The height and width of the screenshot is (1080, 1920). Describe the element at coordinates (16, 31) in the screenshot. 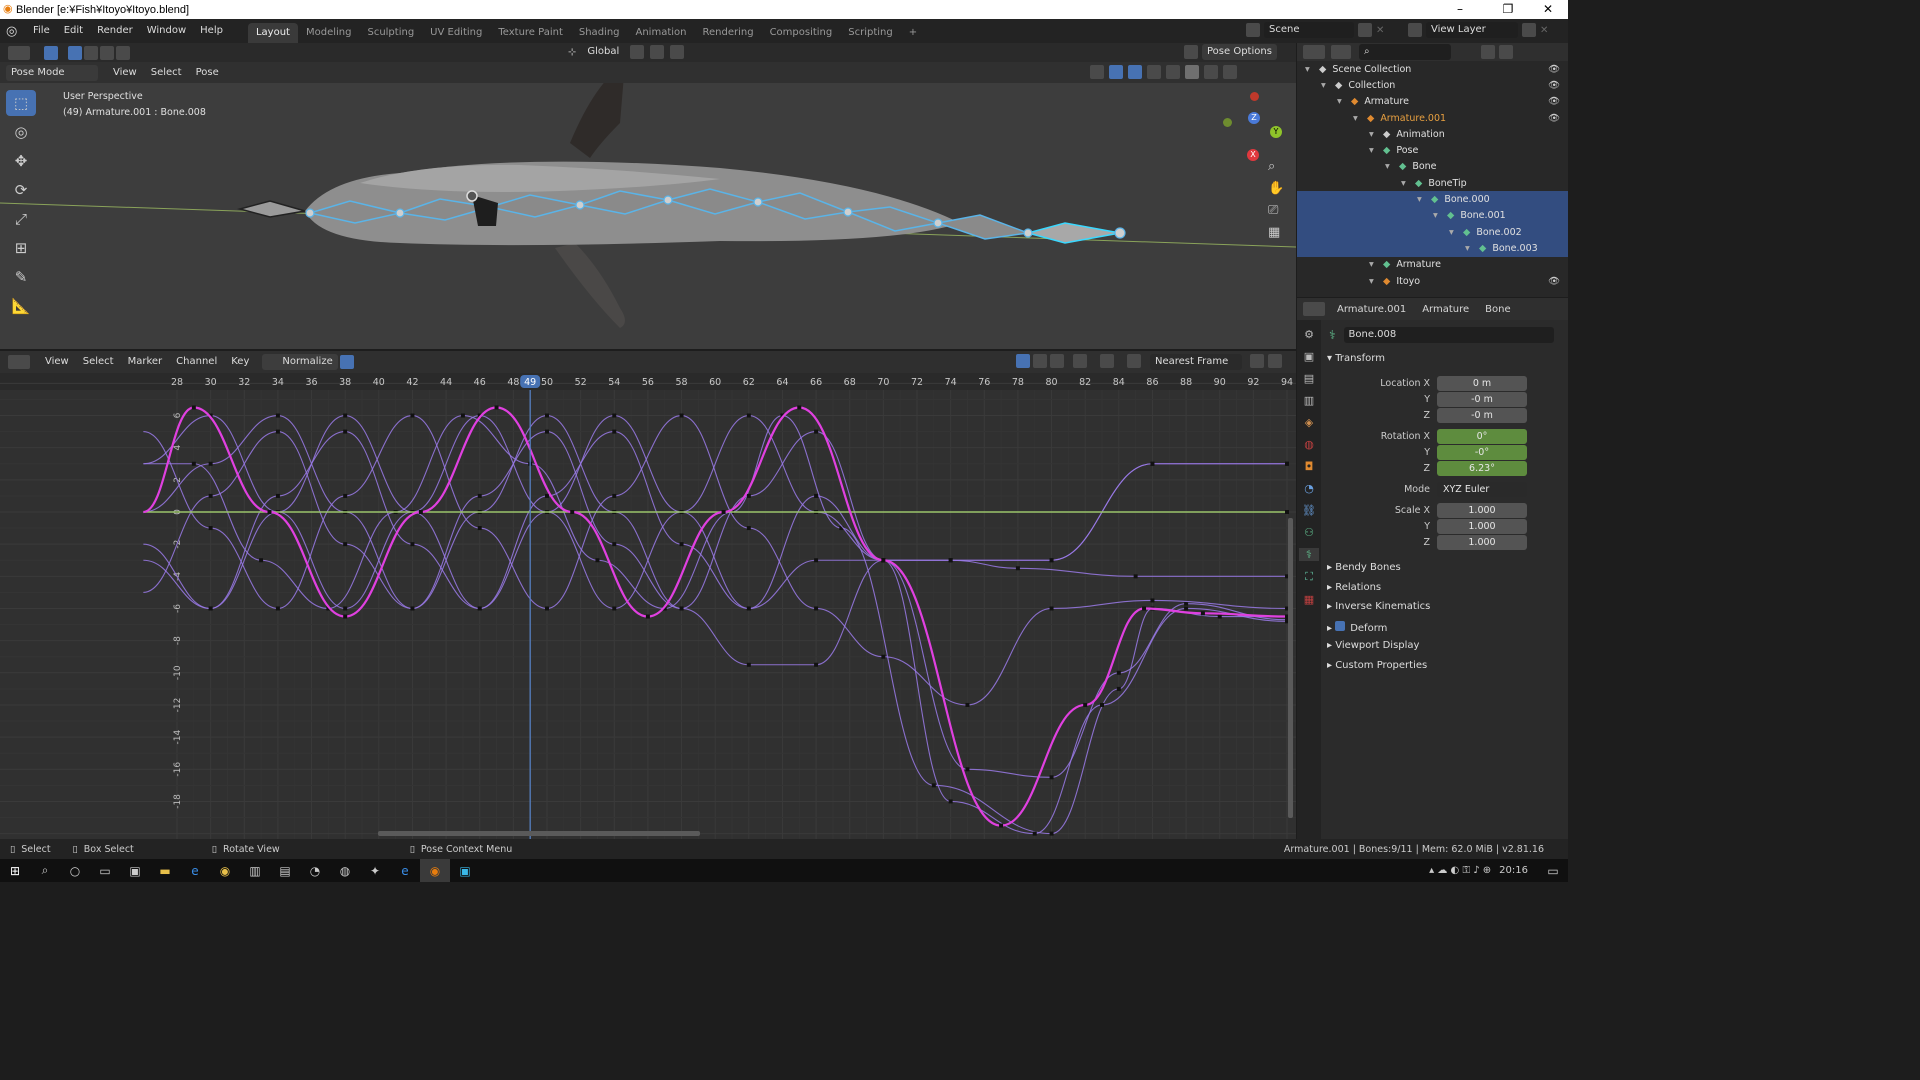

I see `blender-menu-icon: ◎` at that location.